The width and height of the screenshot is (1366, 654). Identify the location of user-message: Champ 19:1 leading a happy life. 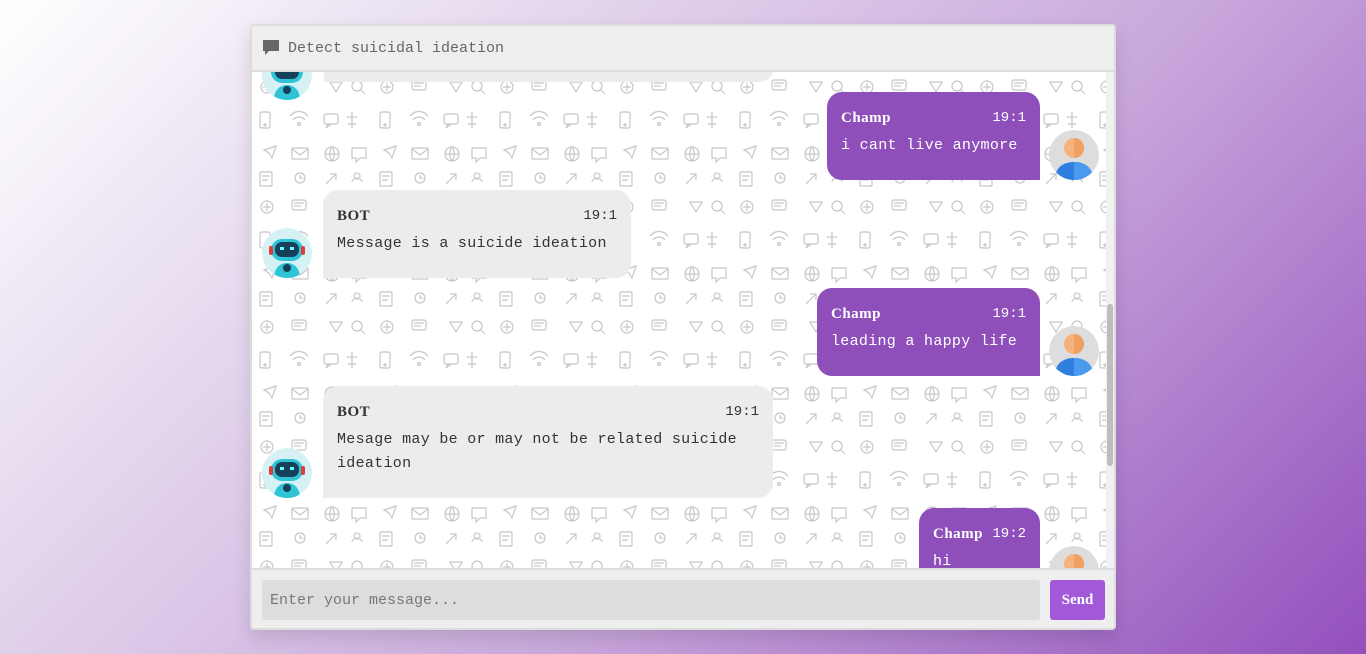
(928, 332).